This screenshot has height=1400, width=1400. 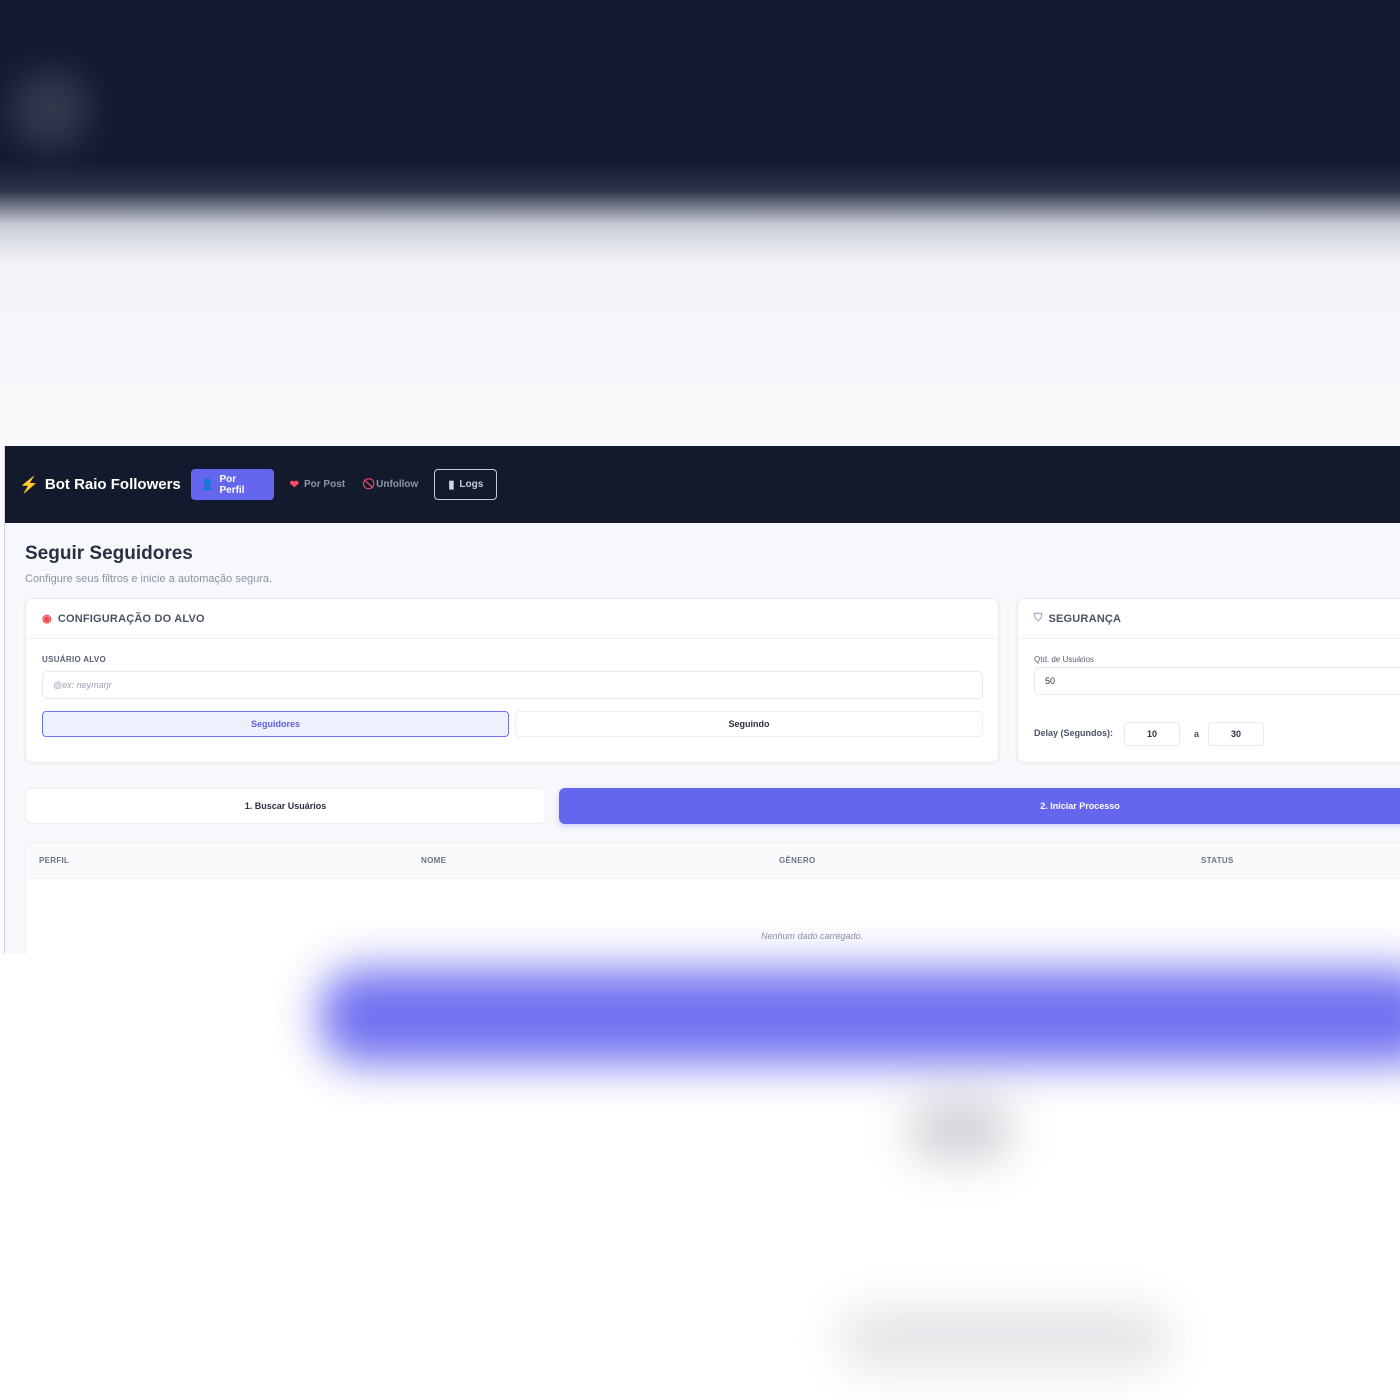 I want to click on qty-users-input: 50, so click(x=1217, y=681).